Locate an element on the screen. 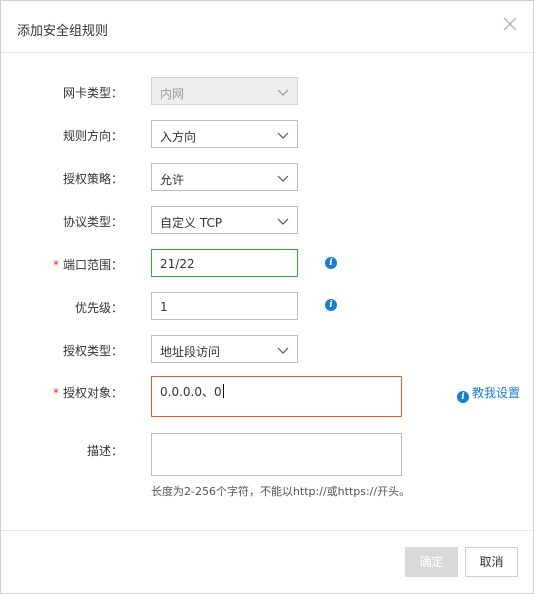 The height and width of the screenshot is (594, 534). nic-type-label: 网卡类型： is located at coordinates (92, 93).